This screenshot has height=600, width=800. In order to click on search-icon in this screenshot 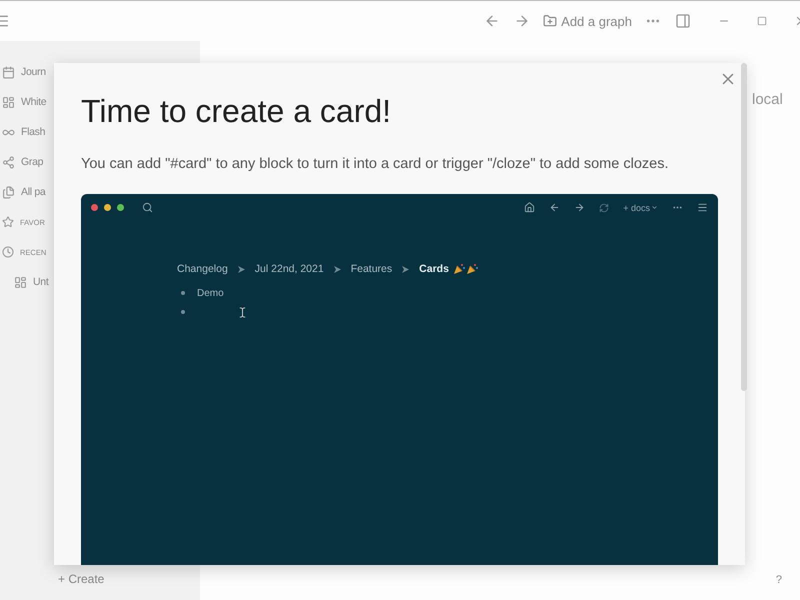, I will do `click(147, 207)`.